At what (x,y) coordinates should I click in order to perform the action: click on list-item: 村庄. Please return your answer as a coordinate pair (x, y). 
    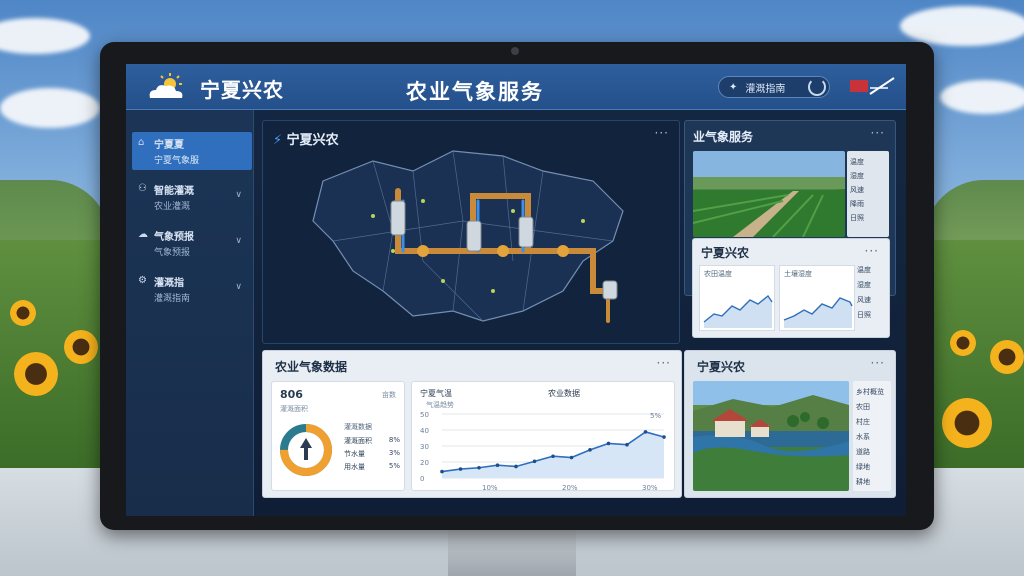
    Looking at the image, I should click on (872, 422).